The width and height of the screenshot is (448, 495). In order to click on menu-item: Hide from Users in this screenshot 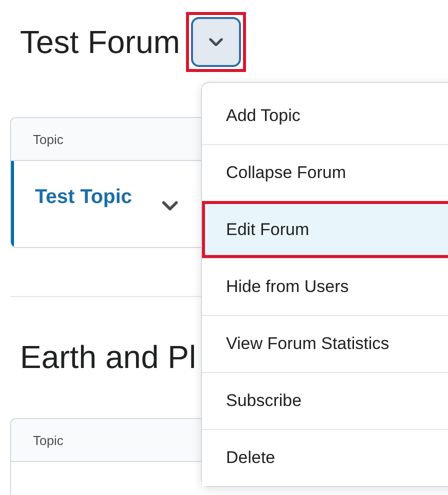, I will do `click(325, 286)`.